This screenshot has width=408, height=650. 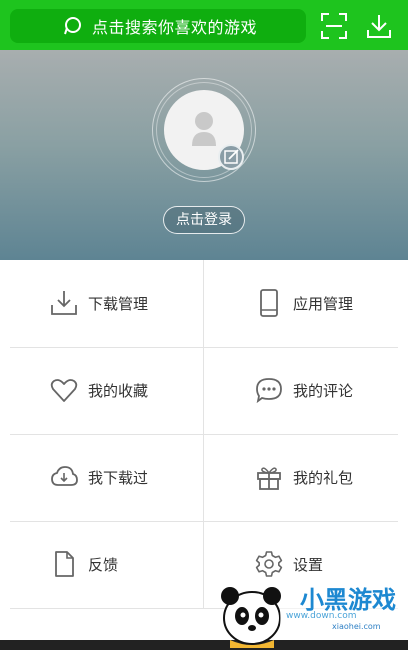 I want to click on menu-label: 我的收藏, so click(x=118, y=391).